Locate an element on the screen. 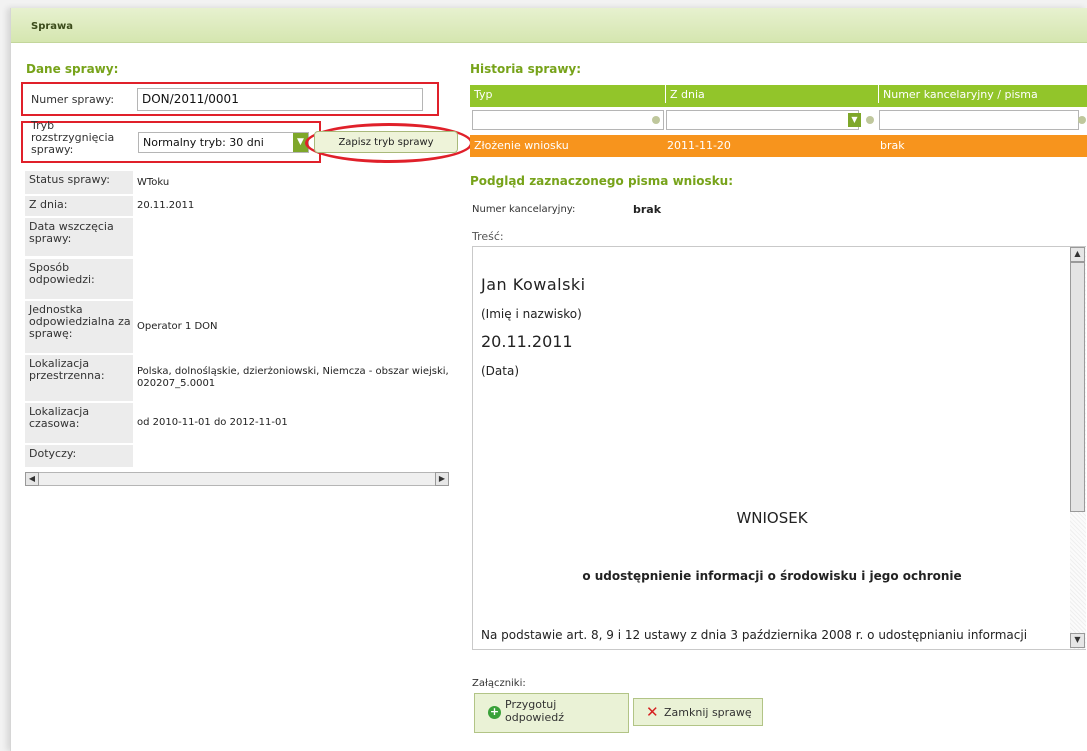 This screenshot has width=1087, height=751. history-row-type: Złożenie wniosku is located at coordinates (521, 145).